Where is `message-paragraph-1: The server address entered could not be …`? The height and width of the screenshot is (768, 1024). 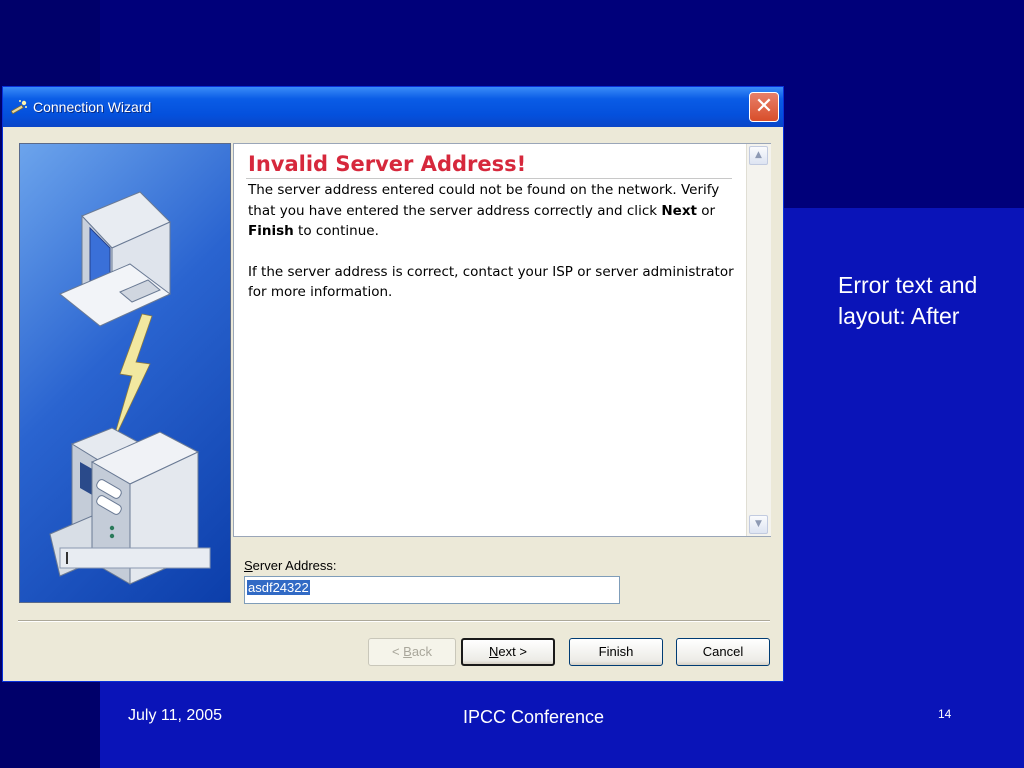
message-paragraph-1: The server address entered could not be … is located at coordinates (493, 211).